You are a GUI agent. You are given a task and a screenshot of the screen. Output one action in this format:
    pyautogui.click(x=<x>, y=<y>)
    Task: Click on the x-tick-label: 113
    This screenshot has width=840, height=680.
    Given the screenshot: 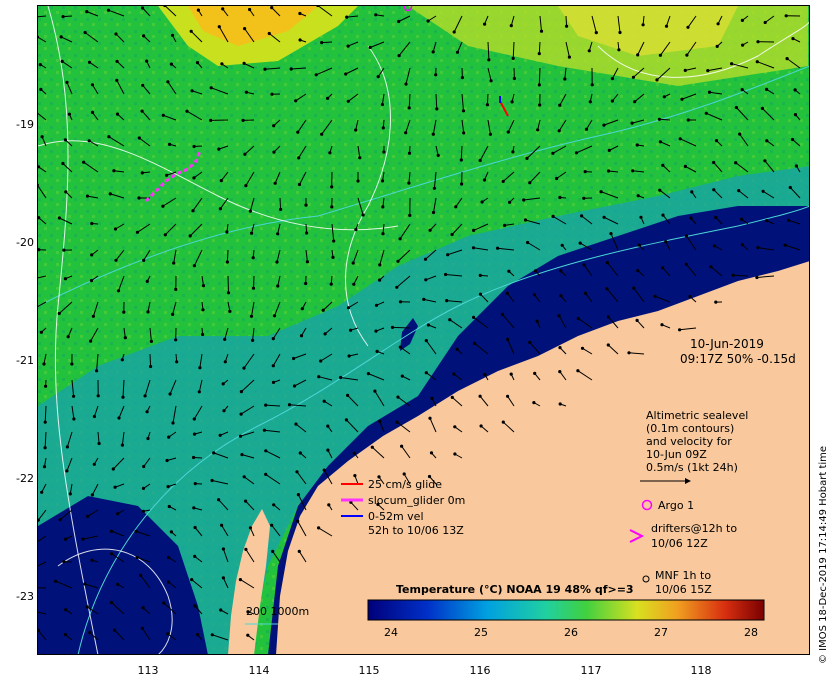 What is the action you would take?
    pyautogui.click(x=148, y=670)
    